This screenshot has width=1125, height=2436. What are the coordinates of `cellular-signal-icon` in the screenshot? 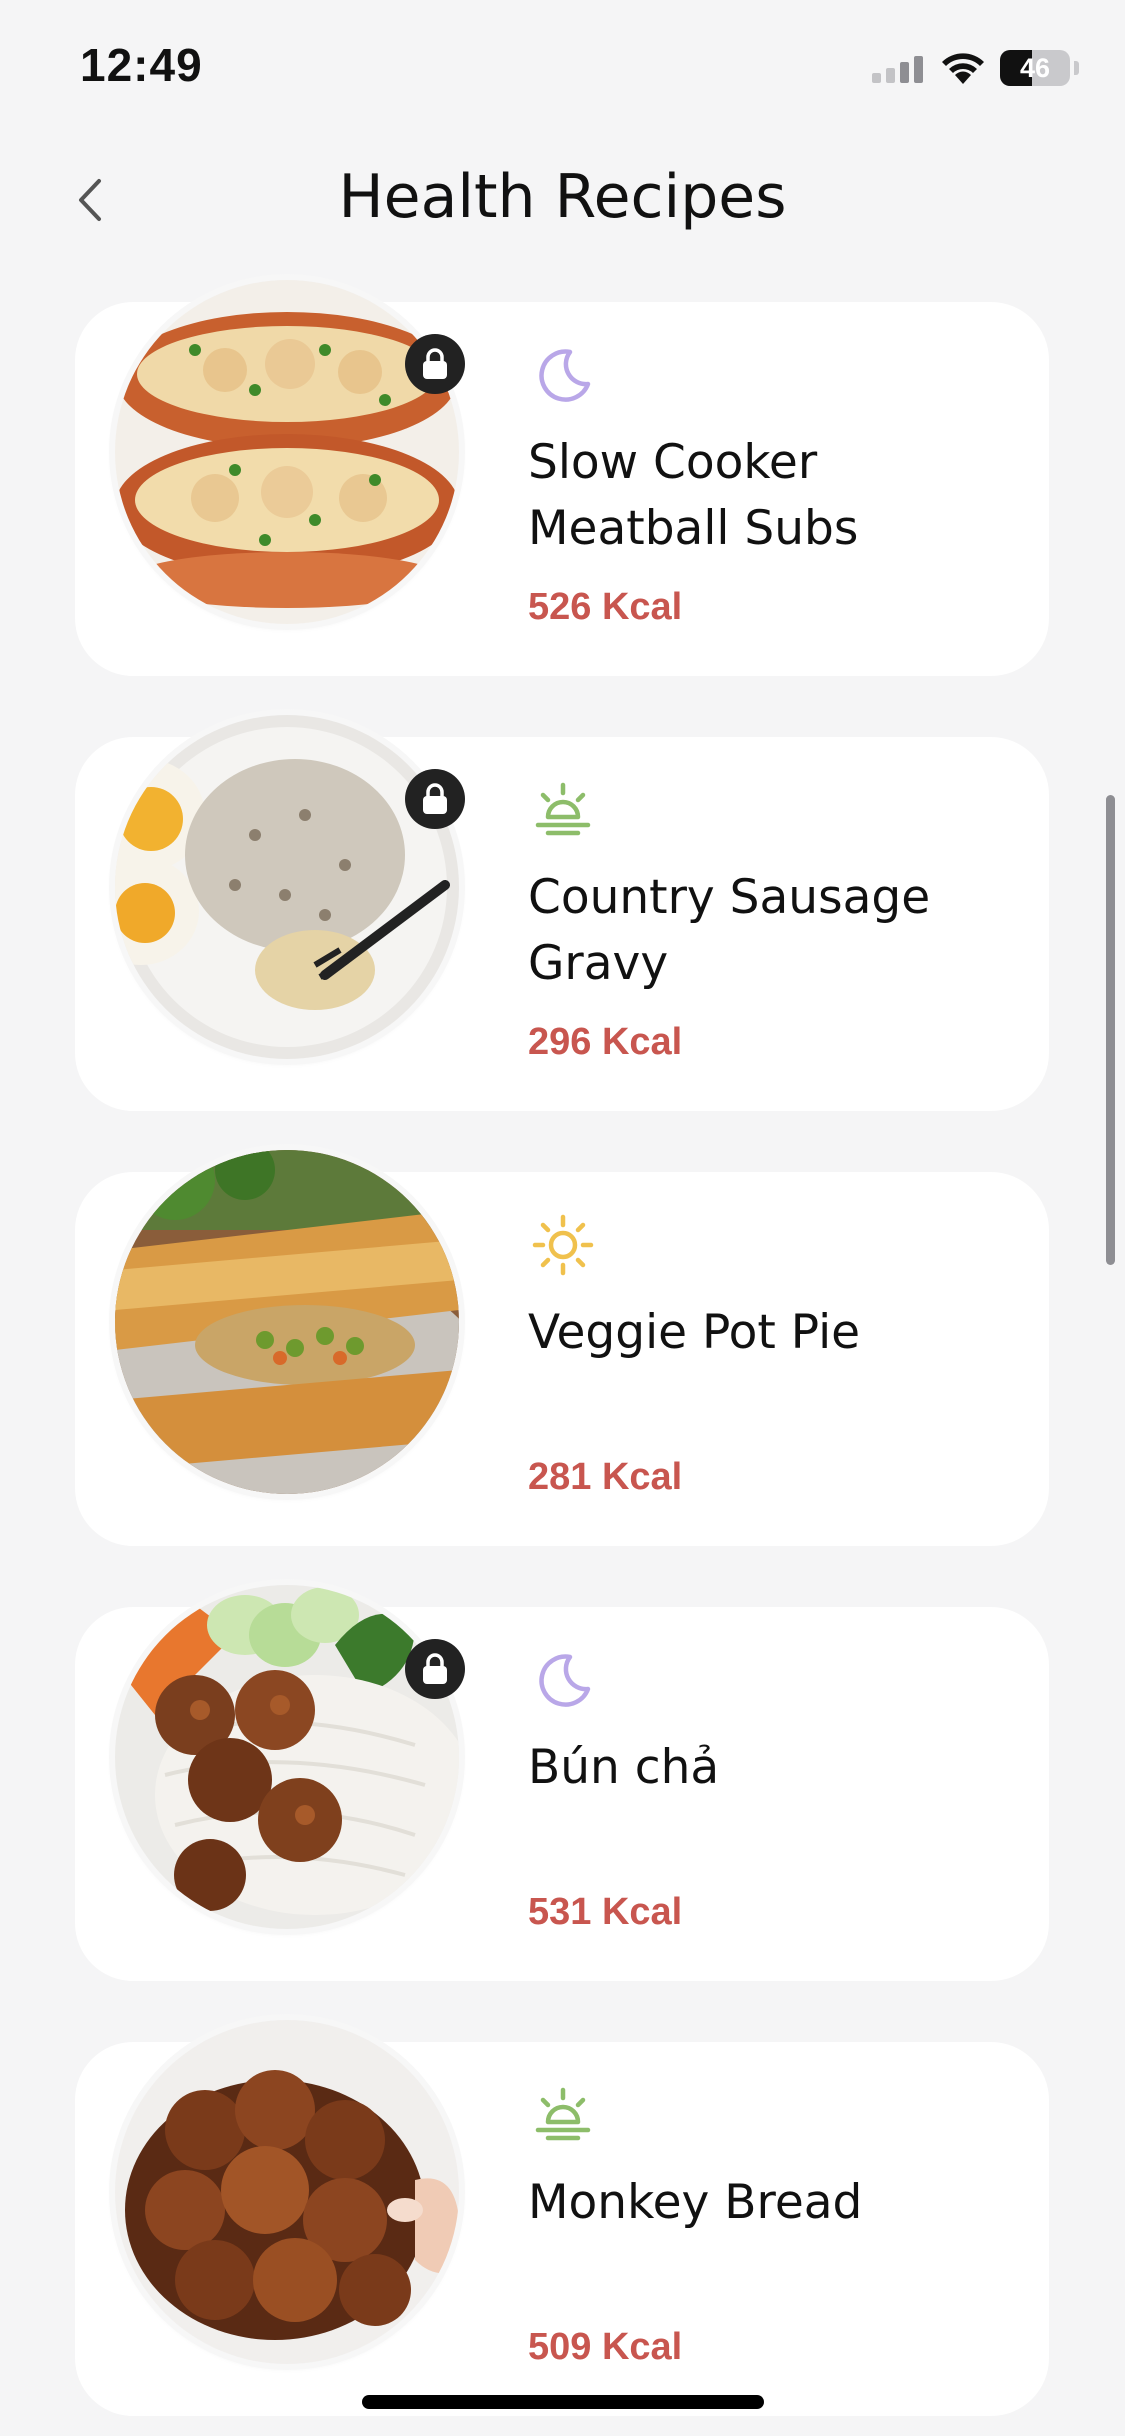 It's located at (897, 69).